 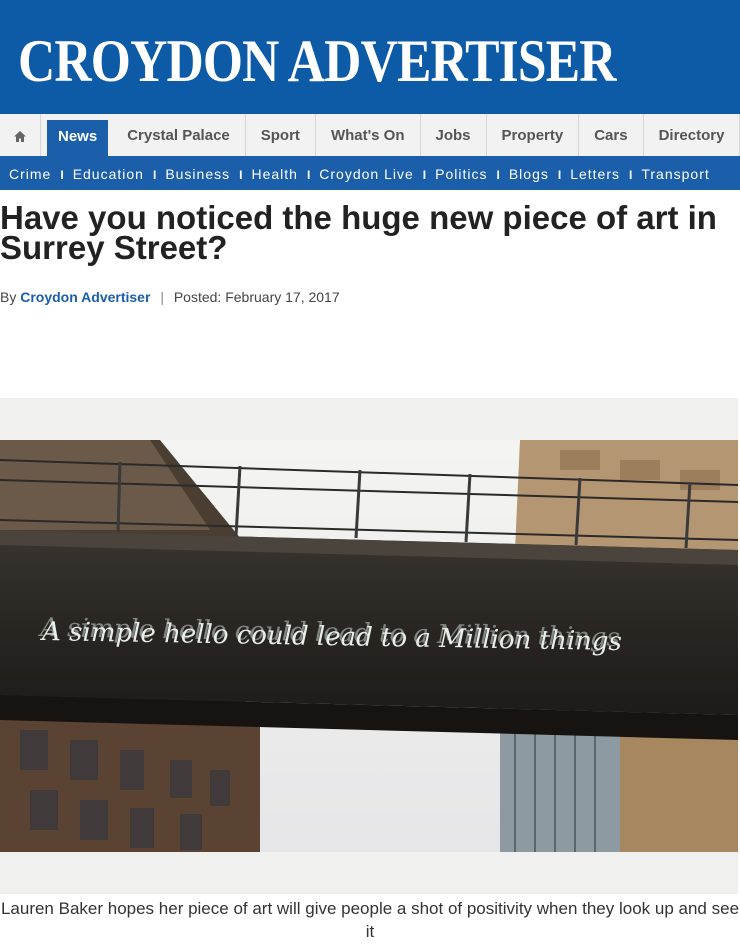 I want to click on author-link: Croydon Advertiser, so click(x=85, y=297).